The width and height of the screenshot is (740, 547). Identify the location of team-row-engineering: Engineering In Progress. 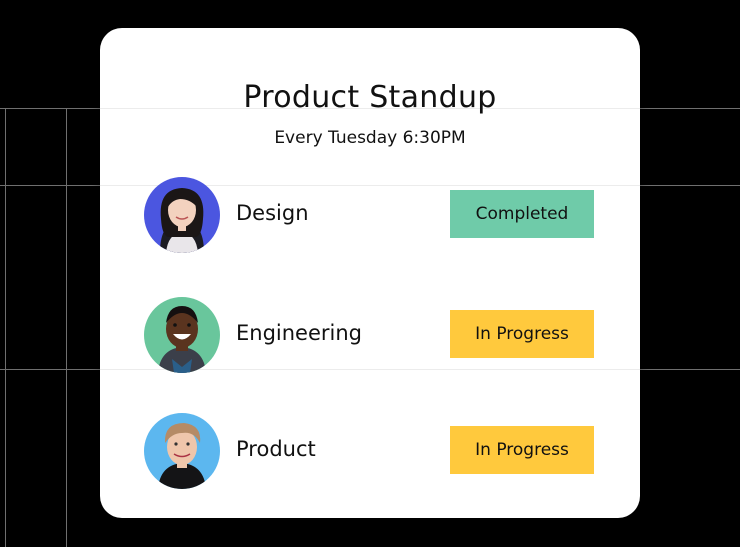
(370, 336).